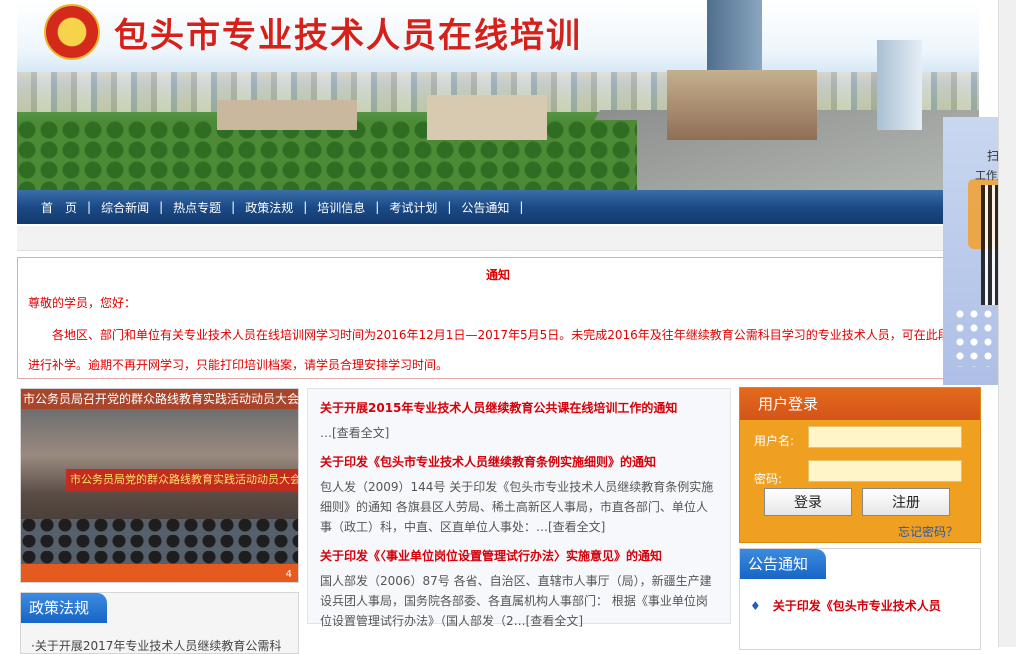  Describe the element at coordinates (59, 207) in the screenshot. I see `nav-item-home: 首 页` at that location.